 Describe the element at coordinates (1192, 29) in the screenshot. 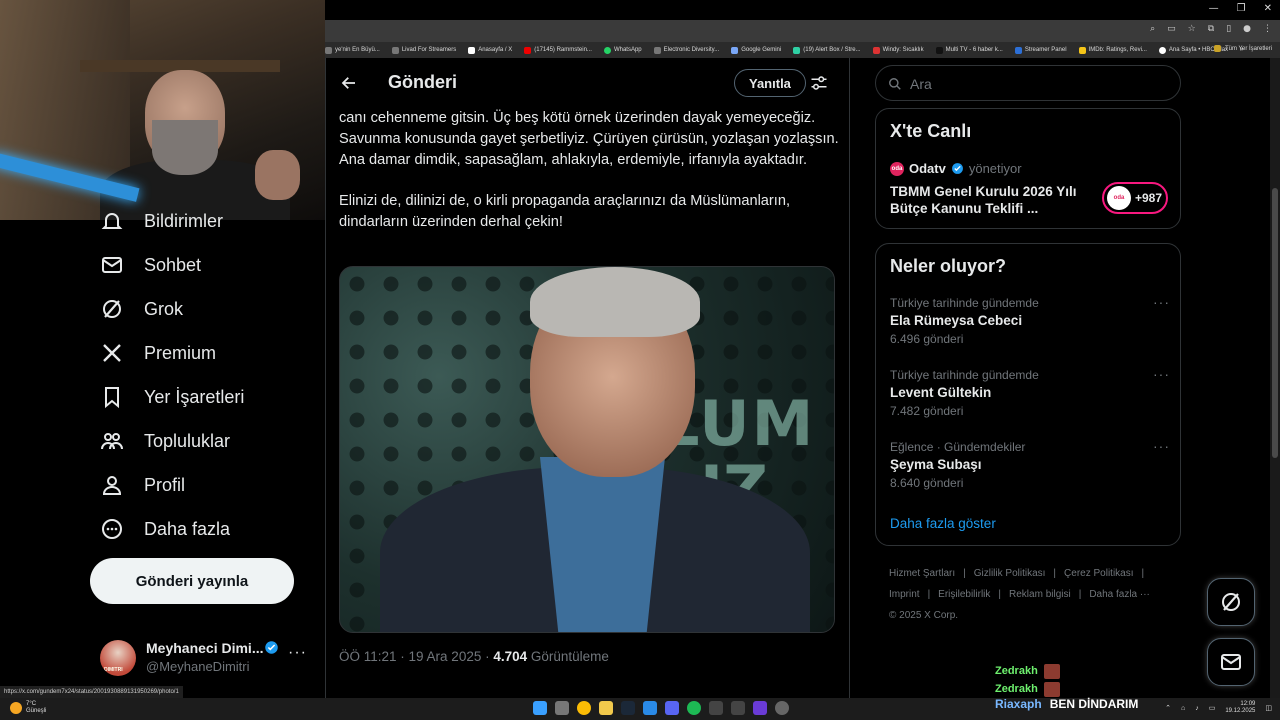

I see `star-icon: ☆` at that location.